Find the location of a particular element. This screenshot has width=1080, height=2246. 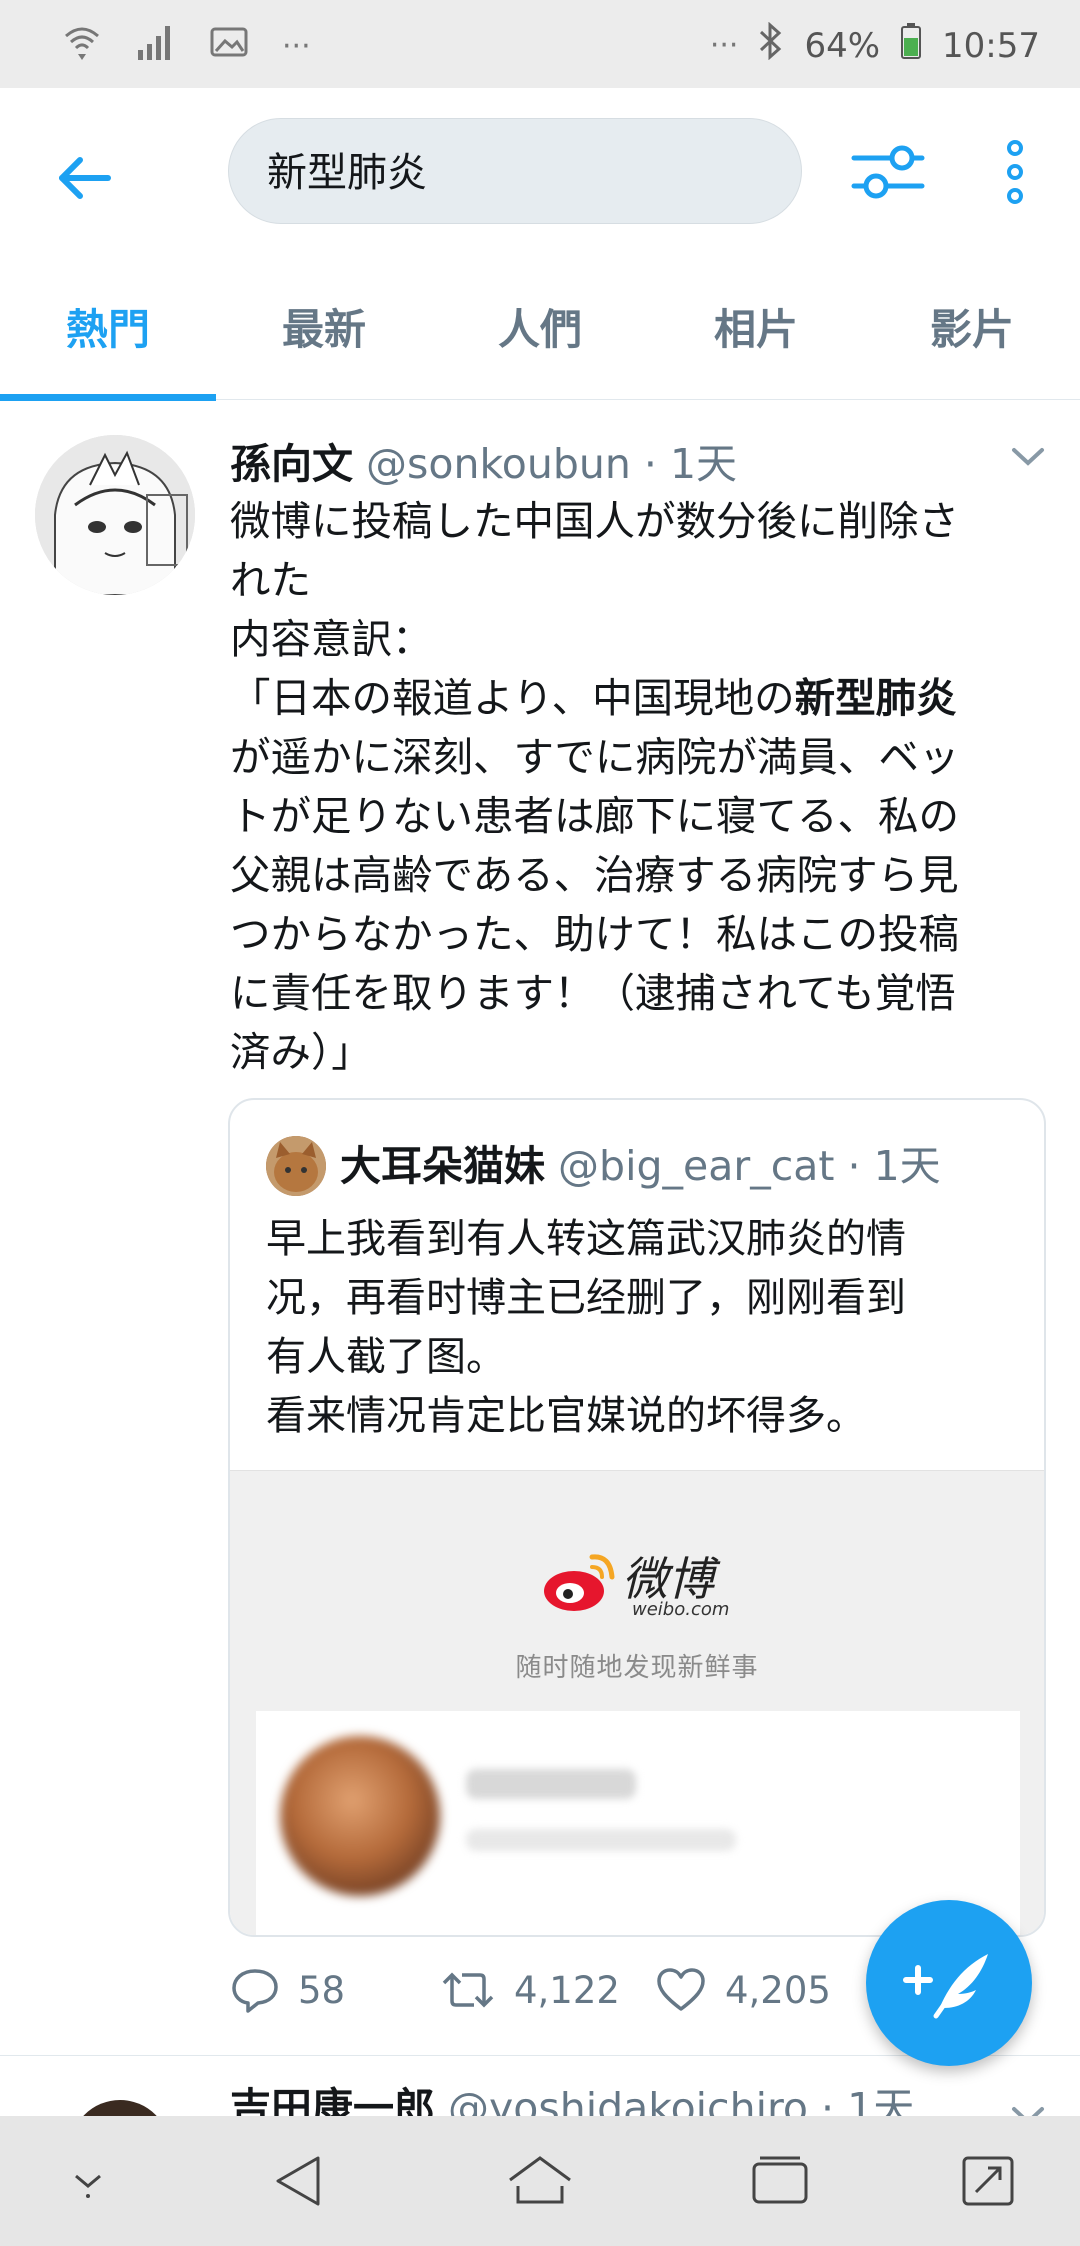

quoted-line: 看来情况肯定比官媒说的坏得多。 is located at coordinates (566, 1416).